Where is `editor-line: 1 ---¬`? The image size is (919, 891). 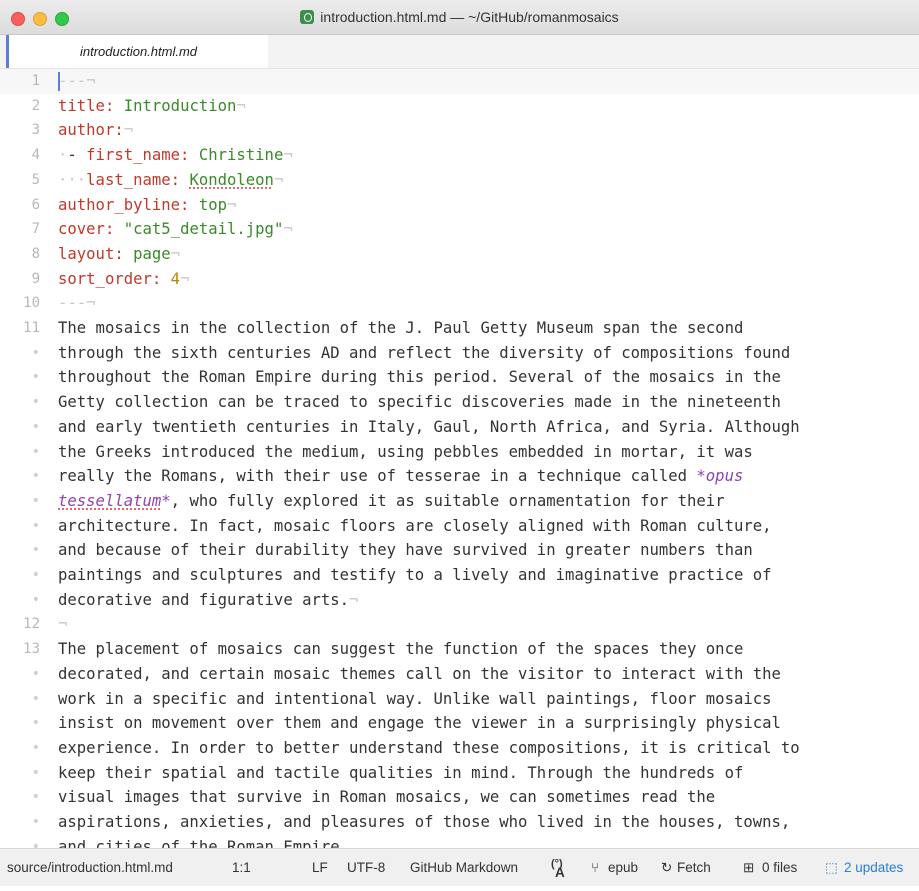 editor-line: 1 ---¬ is located at coordinates (459, 81).